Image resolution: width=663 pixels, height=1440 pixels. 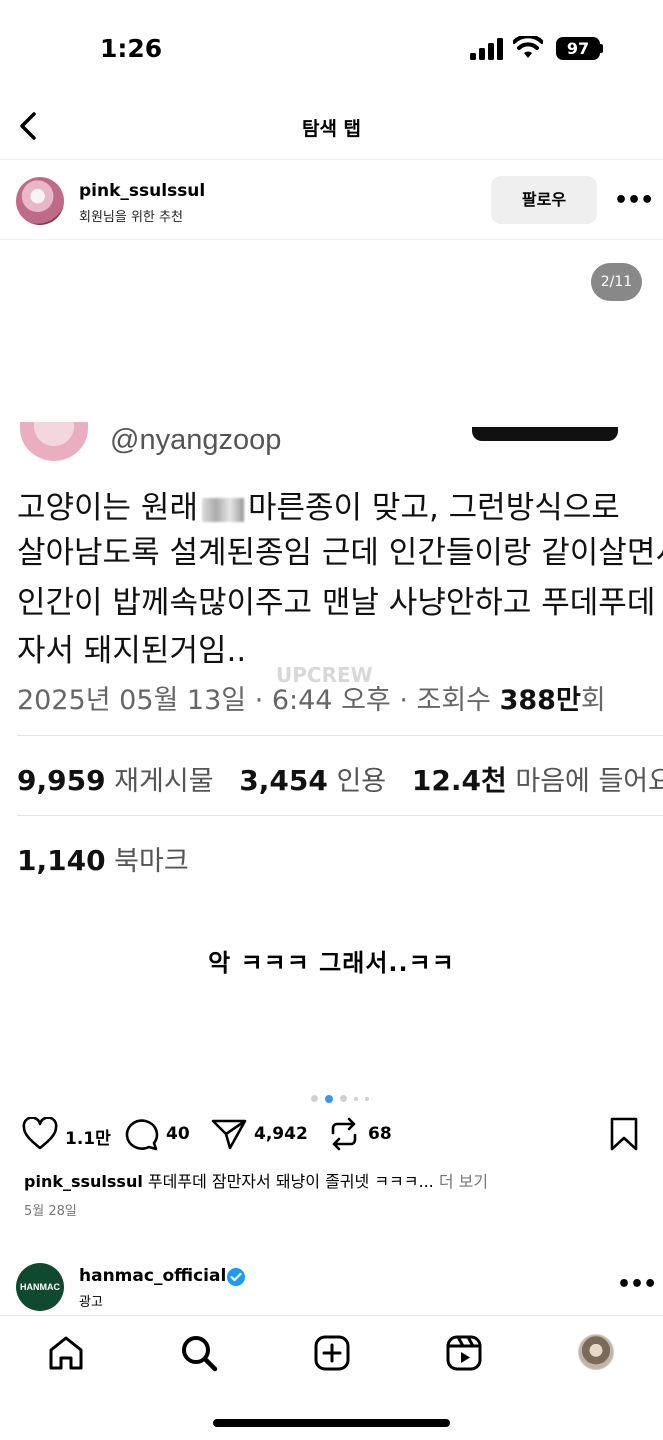 I want to click on repost-icon, so click(x=344, y=1134).